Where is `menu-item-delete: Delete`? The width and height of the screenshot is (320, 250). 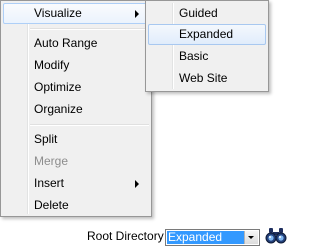 menu-item-delete: Delete is located at coordinates (76, 205).